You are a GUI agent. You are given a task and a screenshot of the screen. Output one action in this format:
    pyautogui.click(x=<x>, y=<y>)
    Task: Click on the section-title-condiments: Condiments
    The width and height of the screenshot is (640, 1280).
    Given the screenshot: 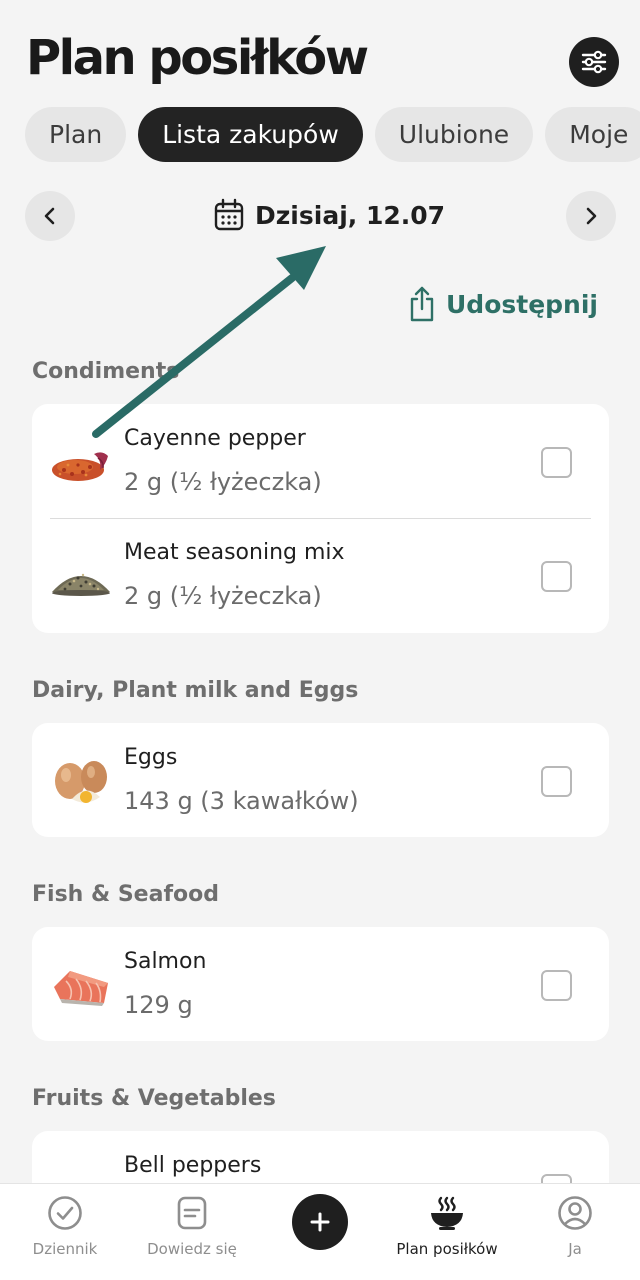 What is the action you would take?
    pyautogui.click(x=106, y=371)
    